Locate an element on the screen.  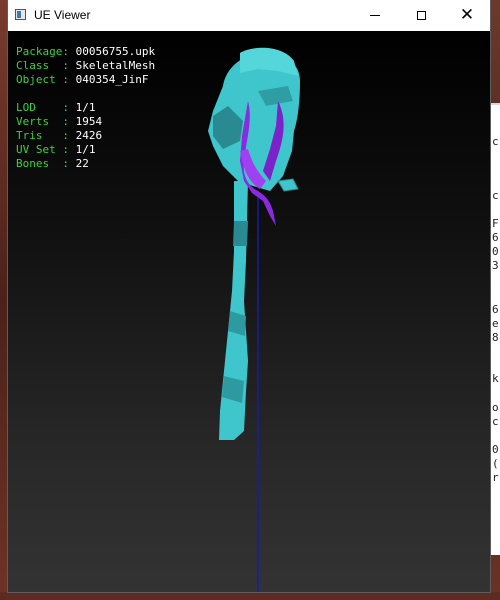
desktop-background-bottom is located at coordinates (250, 596).